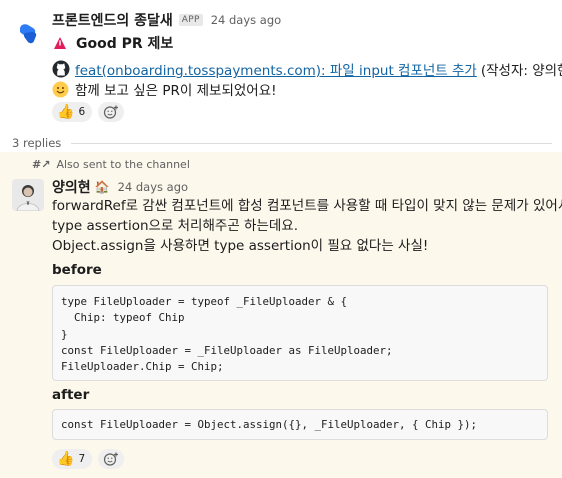 The width and height of the screenshot is (562, 478). I want to click on replies-divider: 3 replies, so click(282, 143).